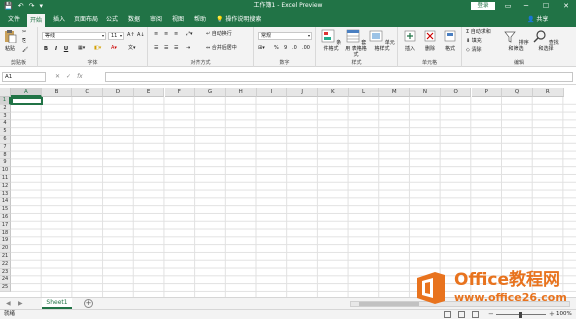 This screenshot has height=319, width=576. Describe the element at coordinates (5, 155) in the screenshot. I see `row-header: 8` at that location.